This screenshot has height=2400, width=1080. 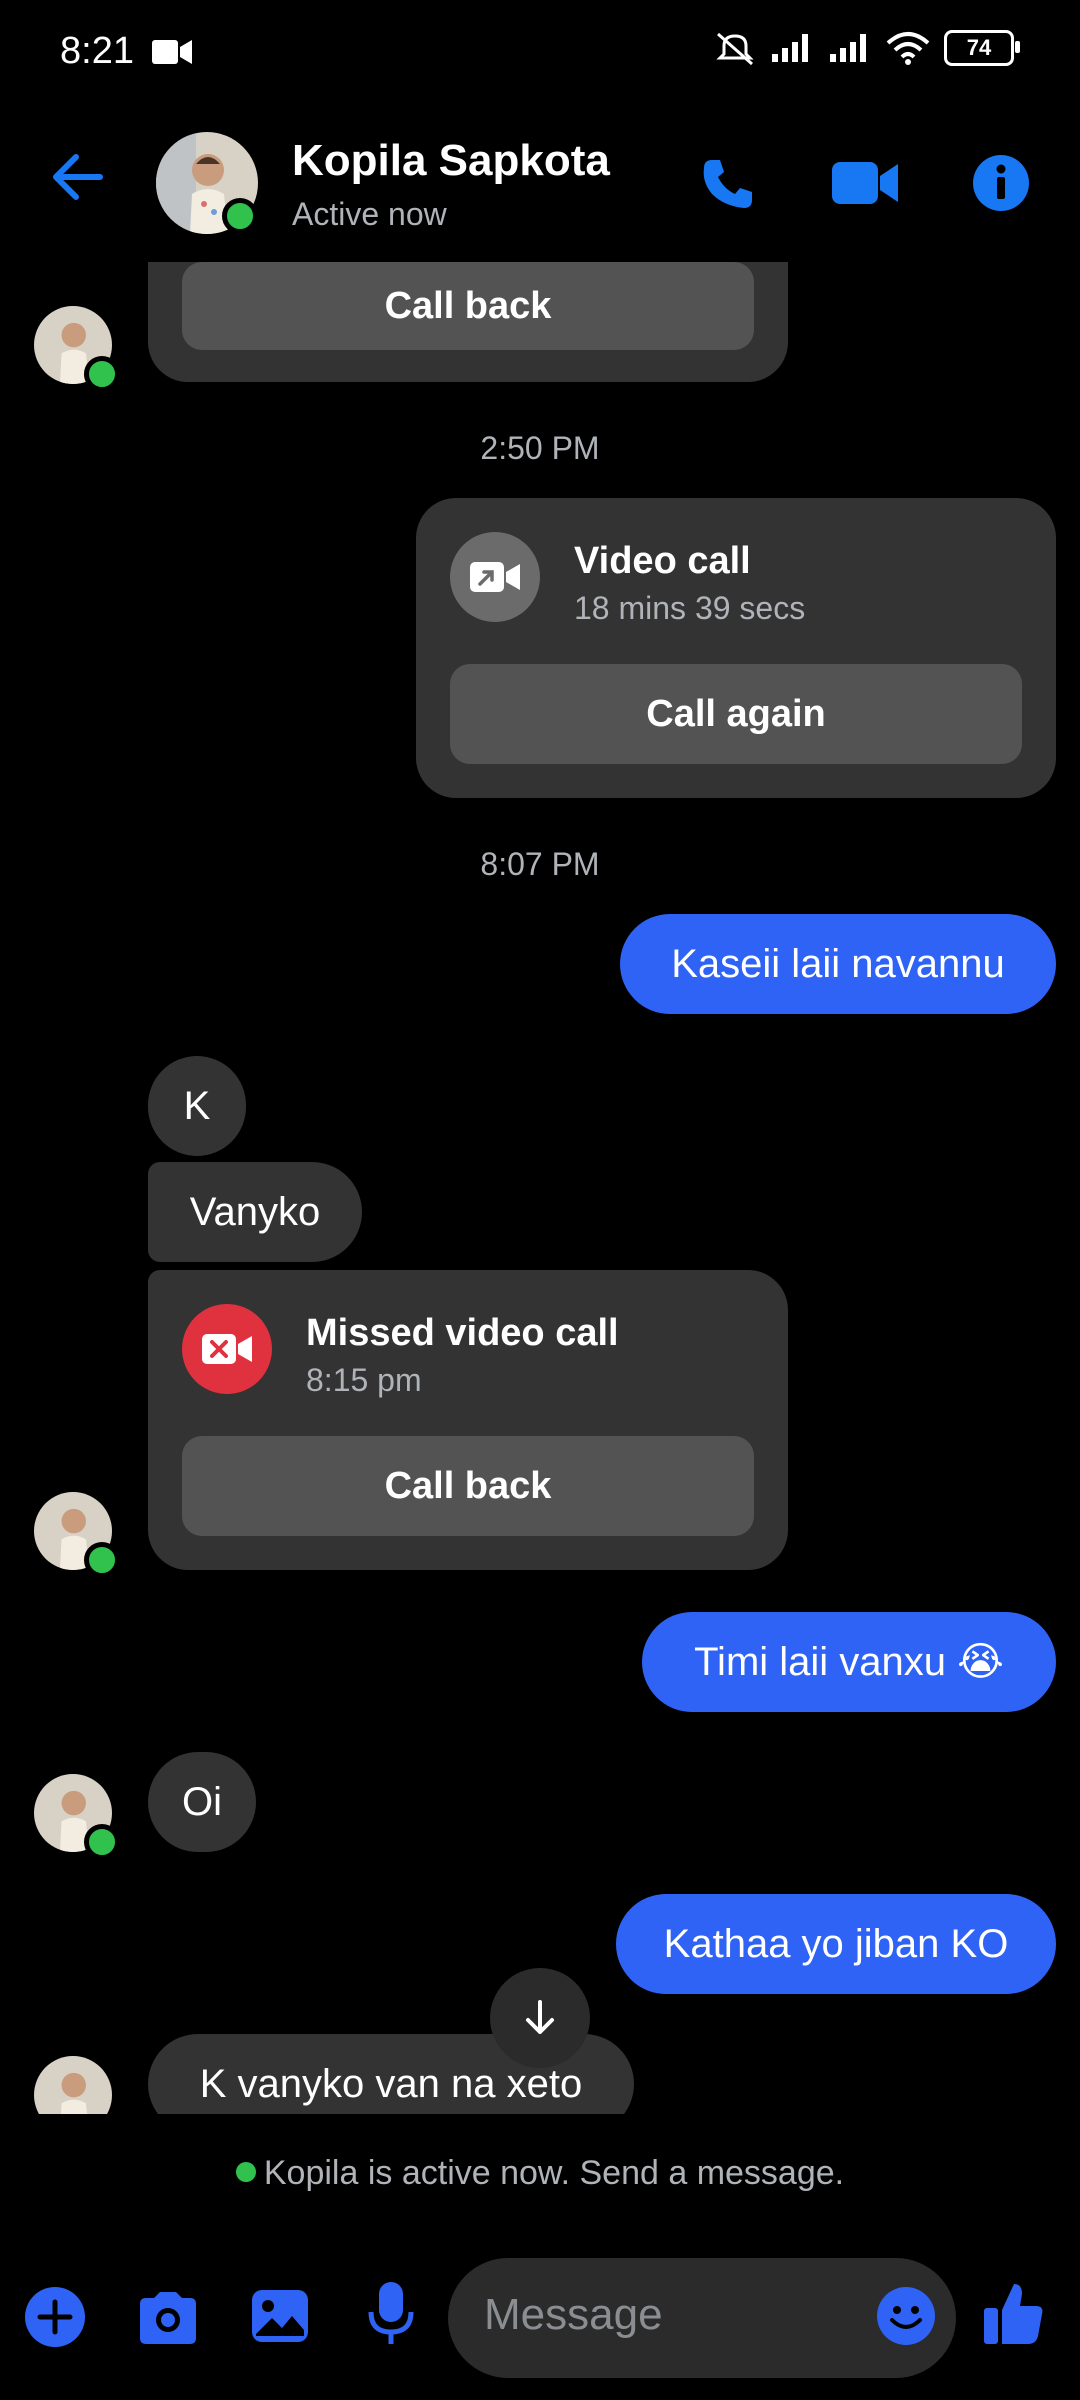 I want to click on wifi-icon, so click(x=908, y=48).